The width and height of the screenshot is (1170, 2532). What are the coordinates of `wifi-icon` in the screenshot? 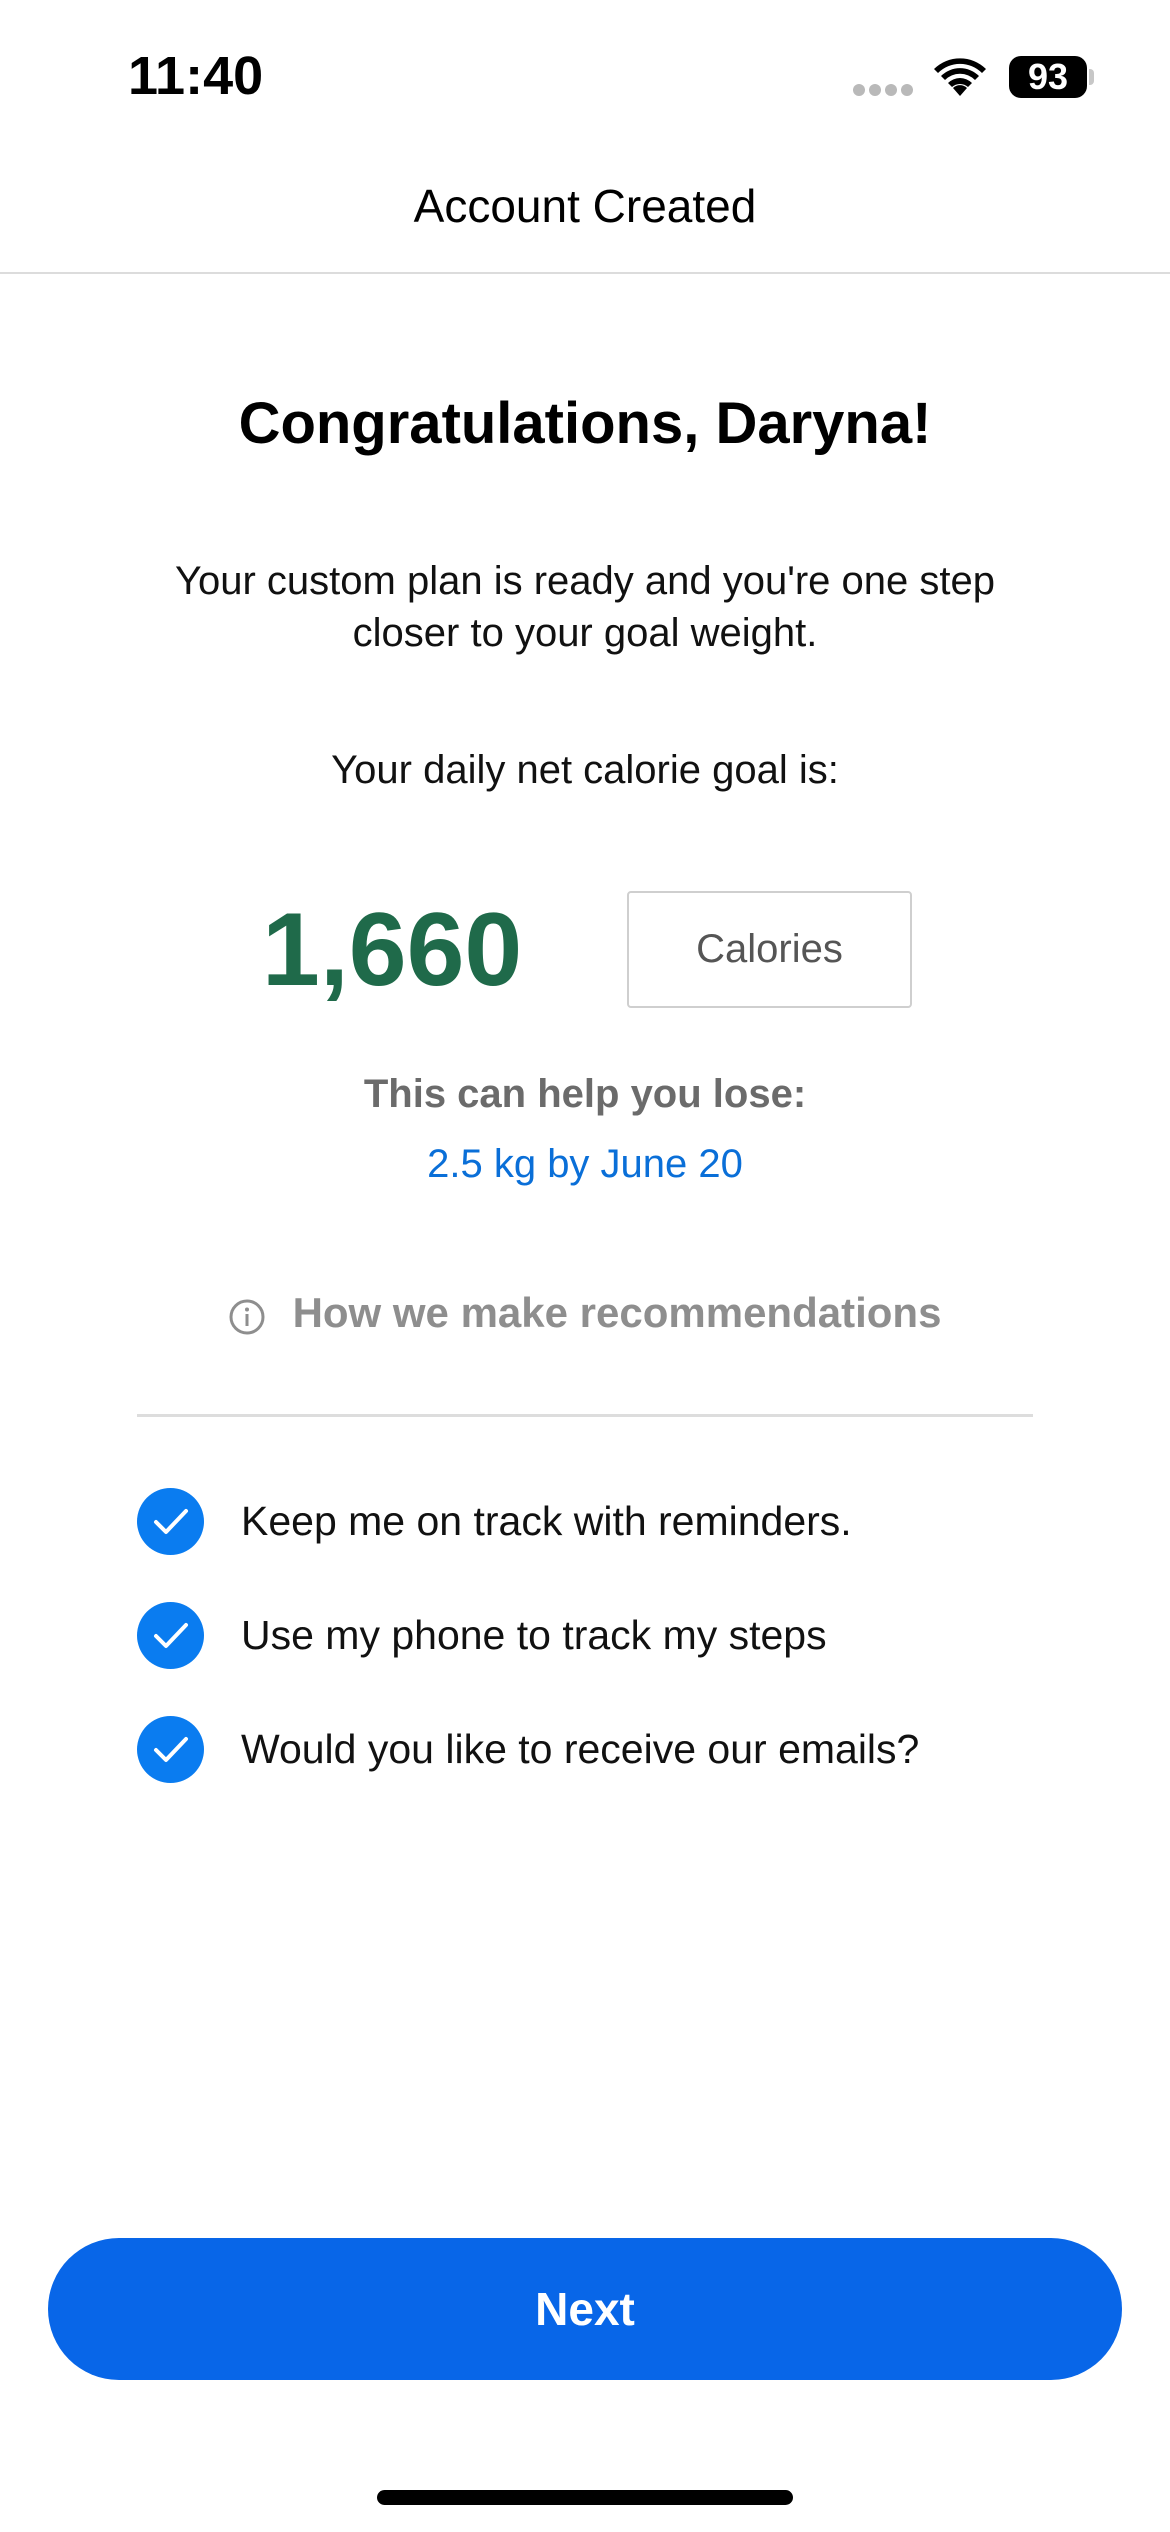 It's located at (960, 77).